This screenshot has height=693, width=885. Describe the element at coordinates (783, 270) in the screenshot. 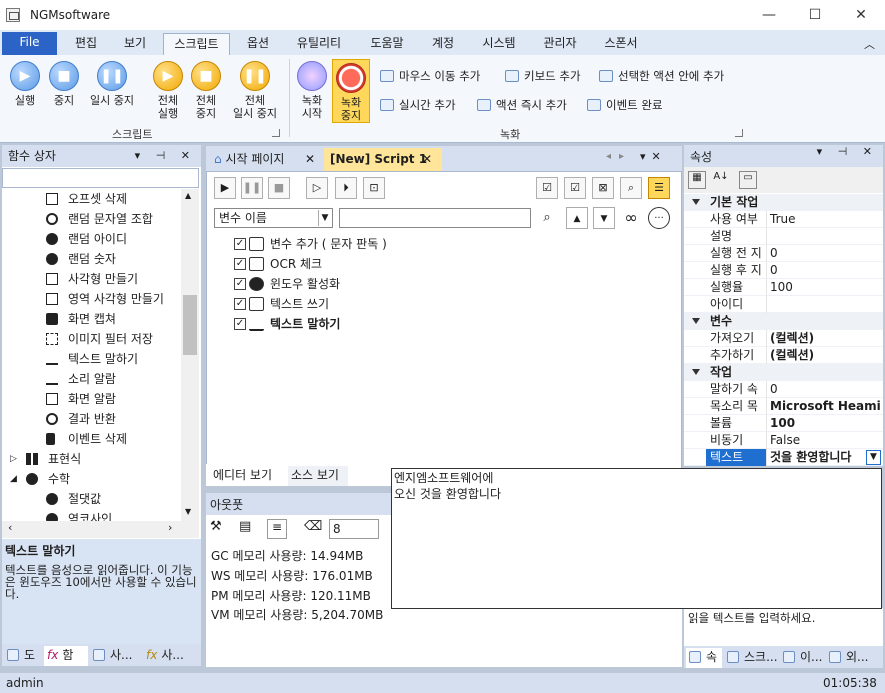

I see `property-row: 실행 후 지0` at that location.